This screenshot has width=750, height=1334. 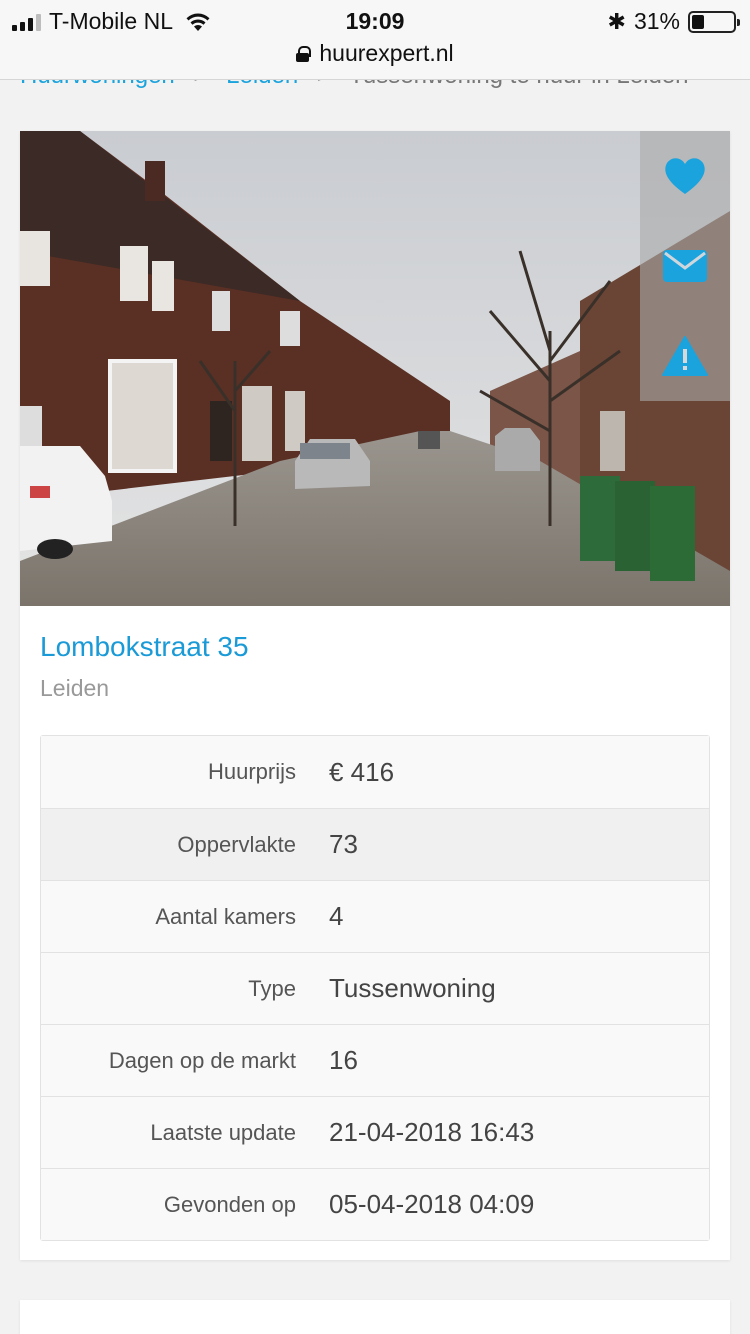 What do you see at coordinates (144, 647) in the screenshot?
I see `listing-title: Lombokstraat 35` at bounding box center [144, 647].